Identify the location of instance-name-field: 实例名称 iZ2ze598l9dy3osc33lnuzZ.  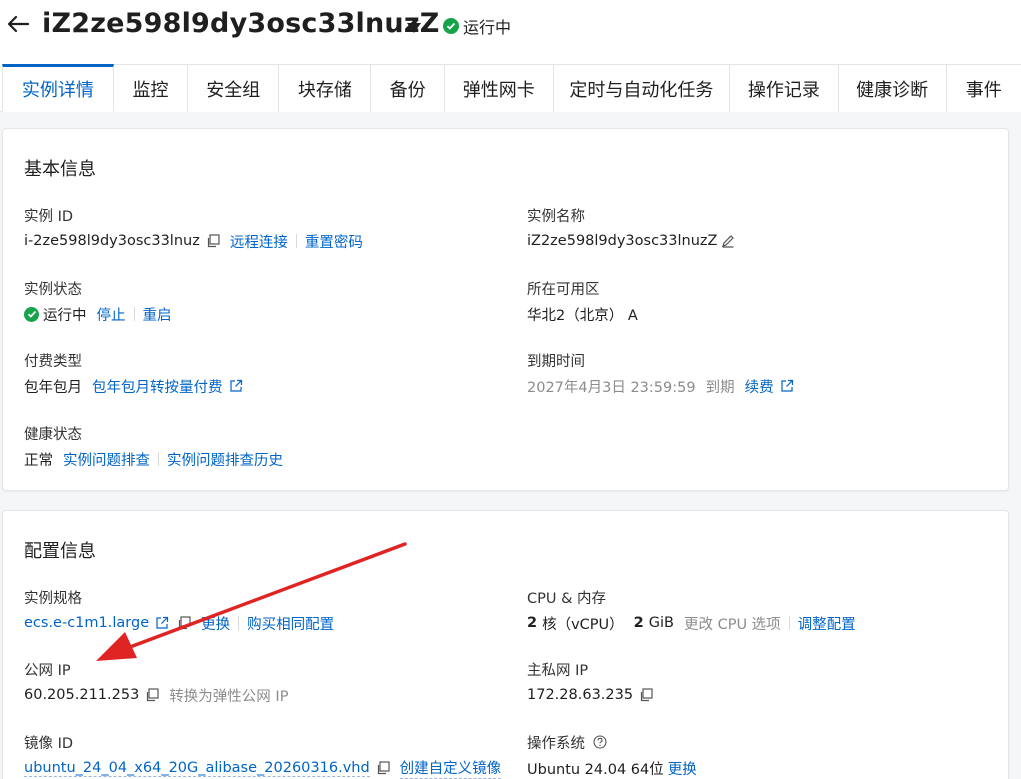
(635, 228).